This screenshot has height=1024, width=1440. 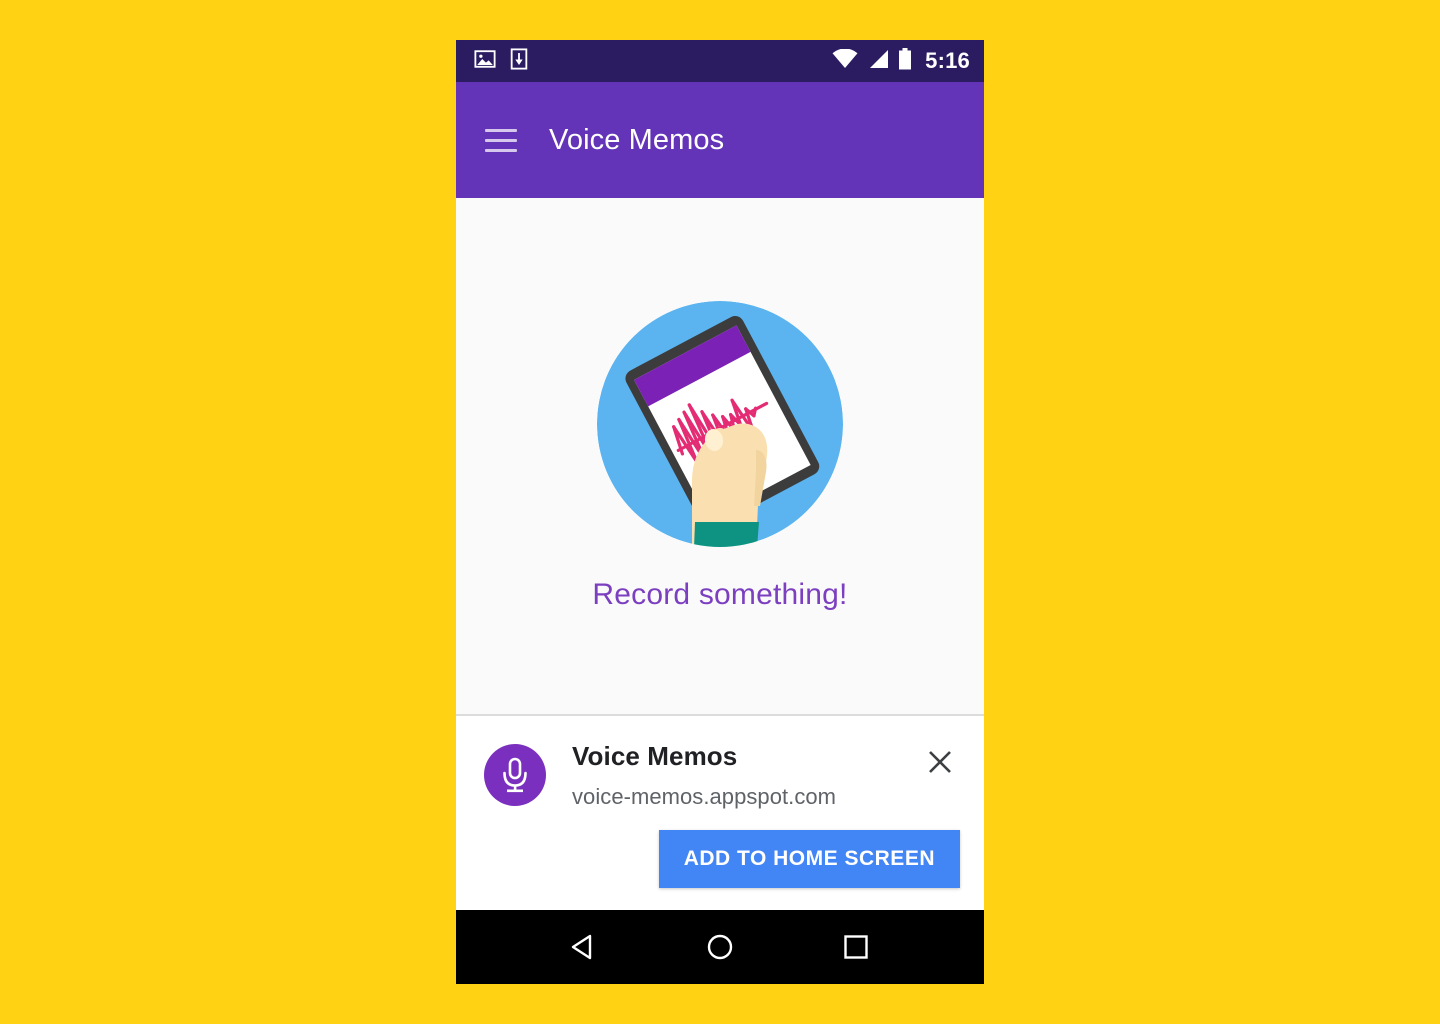 I want to click on home-button, so click(x=720, y=947).